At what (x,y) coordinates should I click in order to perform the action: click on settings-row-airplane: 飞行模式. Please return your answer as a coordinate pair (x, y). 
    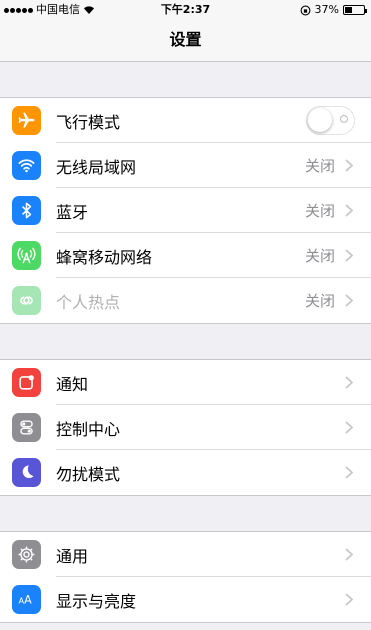
    Looking at the image, I should click on (185, 120).